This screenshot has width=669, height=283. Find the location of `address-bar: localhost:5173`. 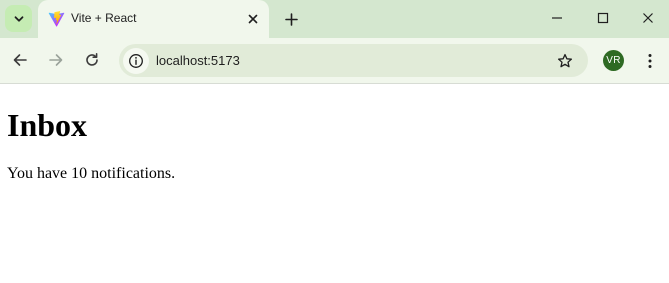

address-bar: localhost:5173 is located at coordinates (353, 60).